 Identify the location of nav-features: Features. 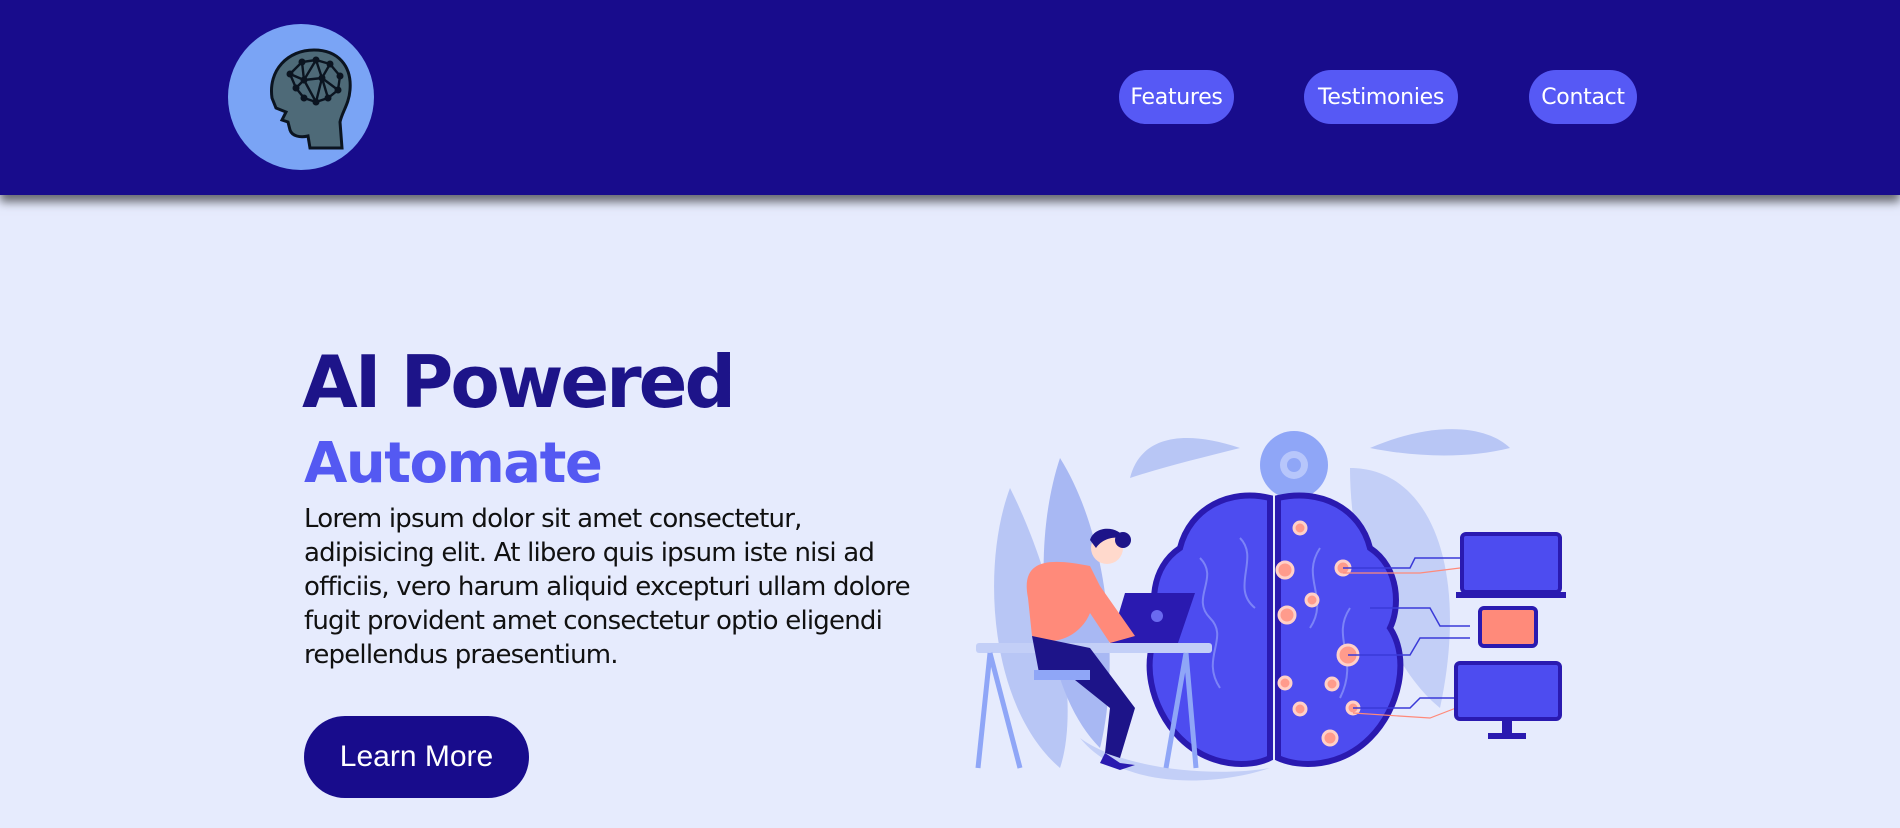
(1176, 97).